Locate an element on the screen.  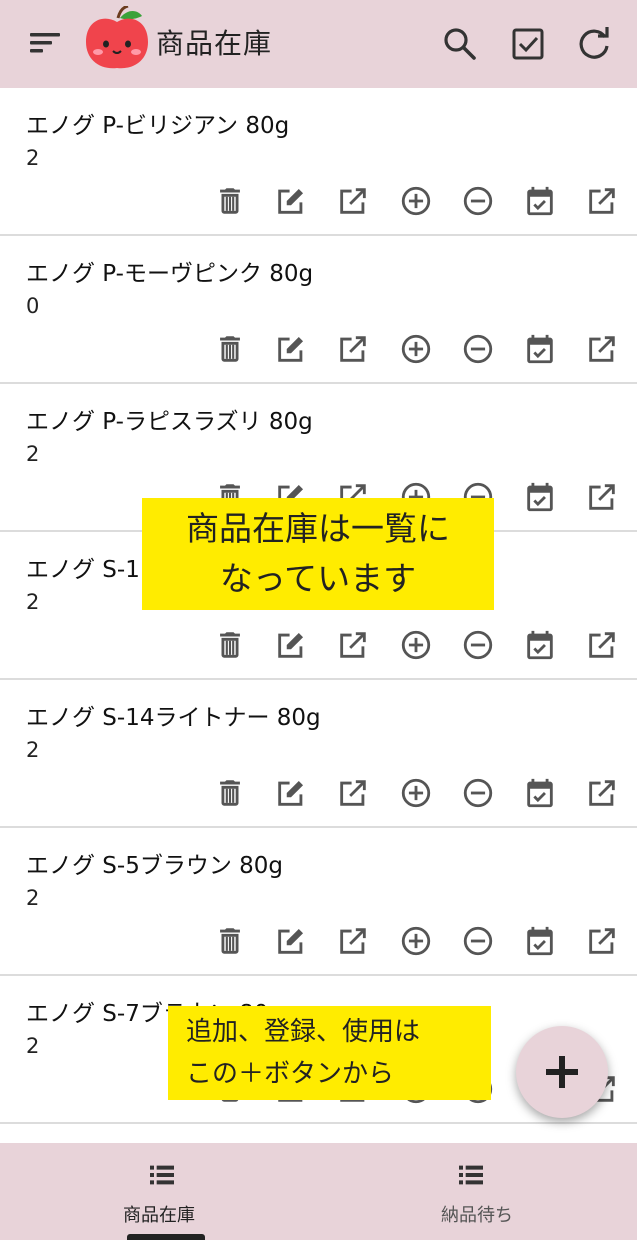
tab-awaiting-delivery: 納品待ち is located at coordinates (477, 1191).